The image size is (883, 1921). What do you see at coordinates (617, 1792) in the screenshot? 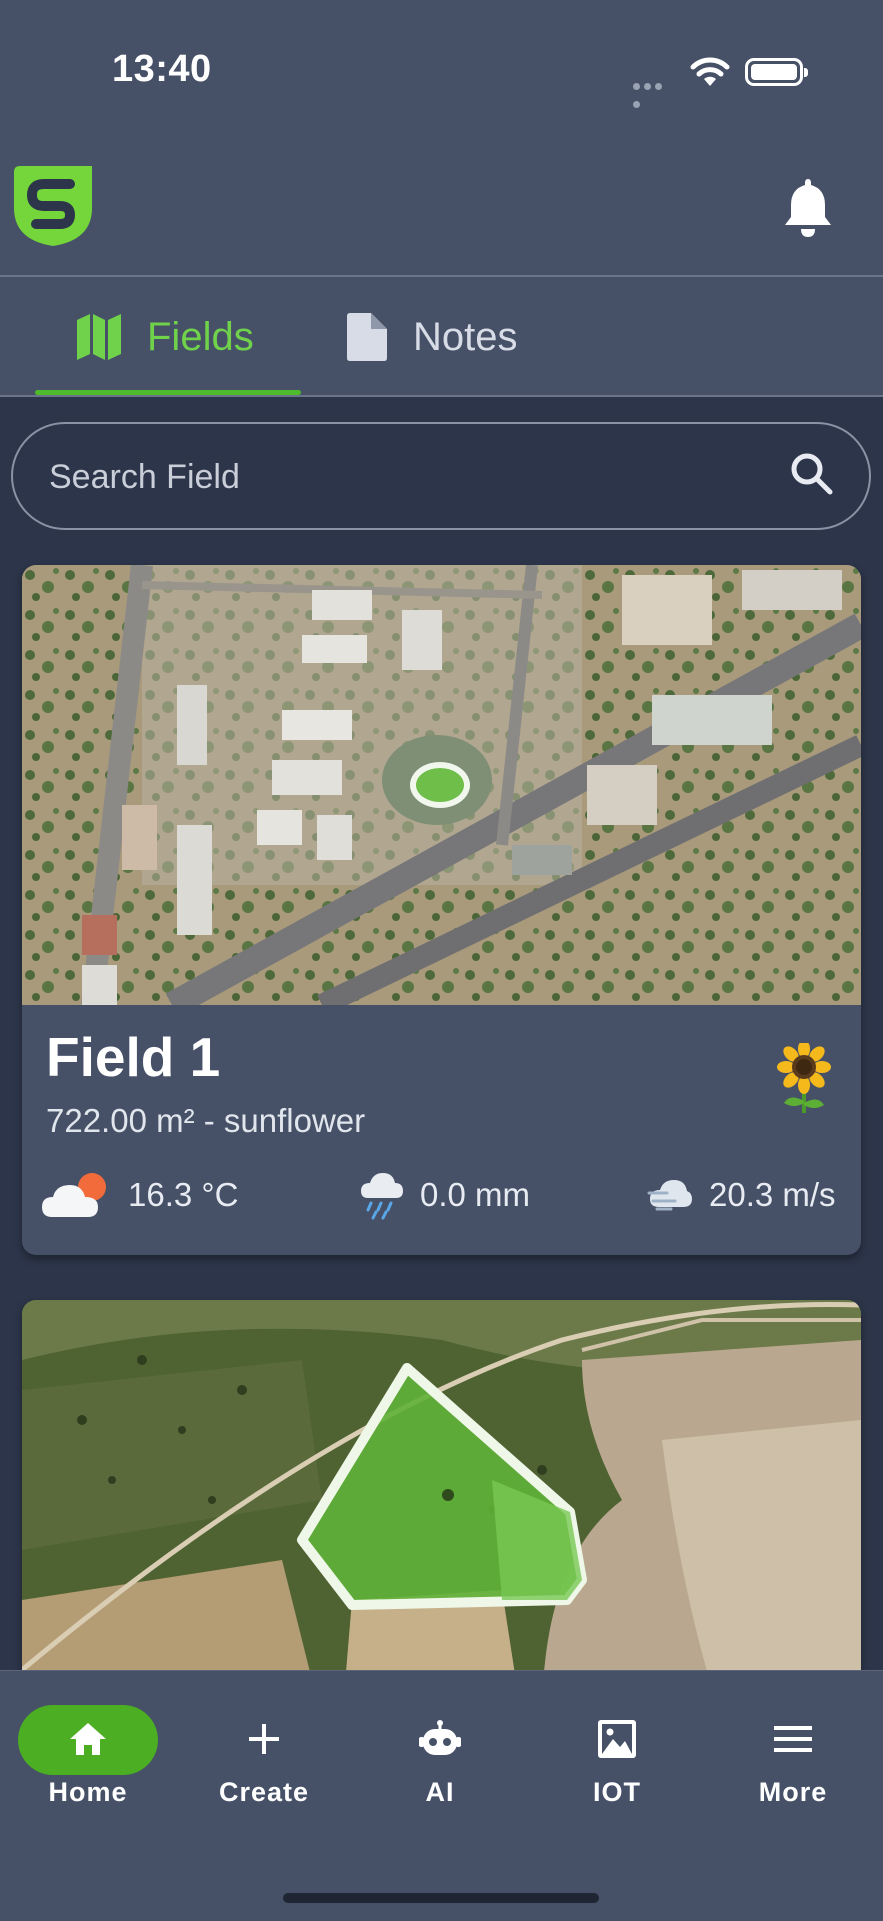
I see `nav-iot-label: IOT` at bounding box center [617, 1792].